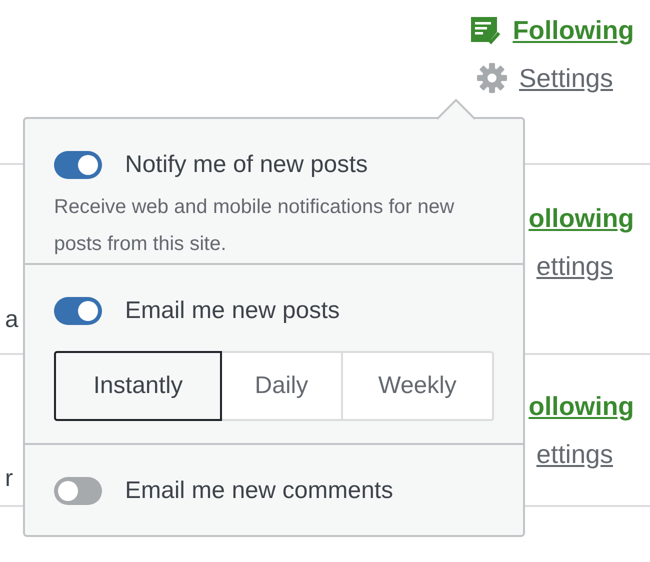 Image resolution: width=650 pixels, height=562 pixels. Describe the element at coordinates (563, 78) in the screenshot. I see `settings-link: Settings` at that location.